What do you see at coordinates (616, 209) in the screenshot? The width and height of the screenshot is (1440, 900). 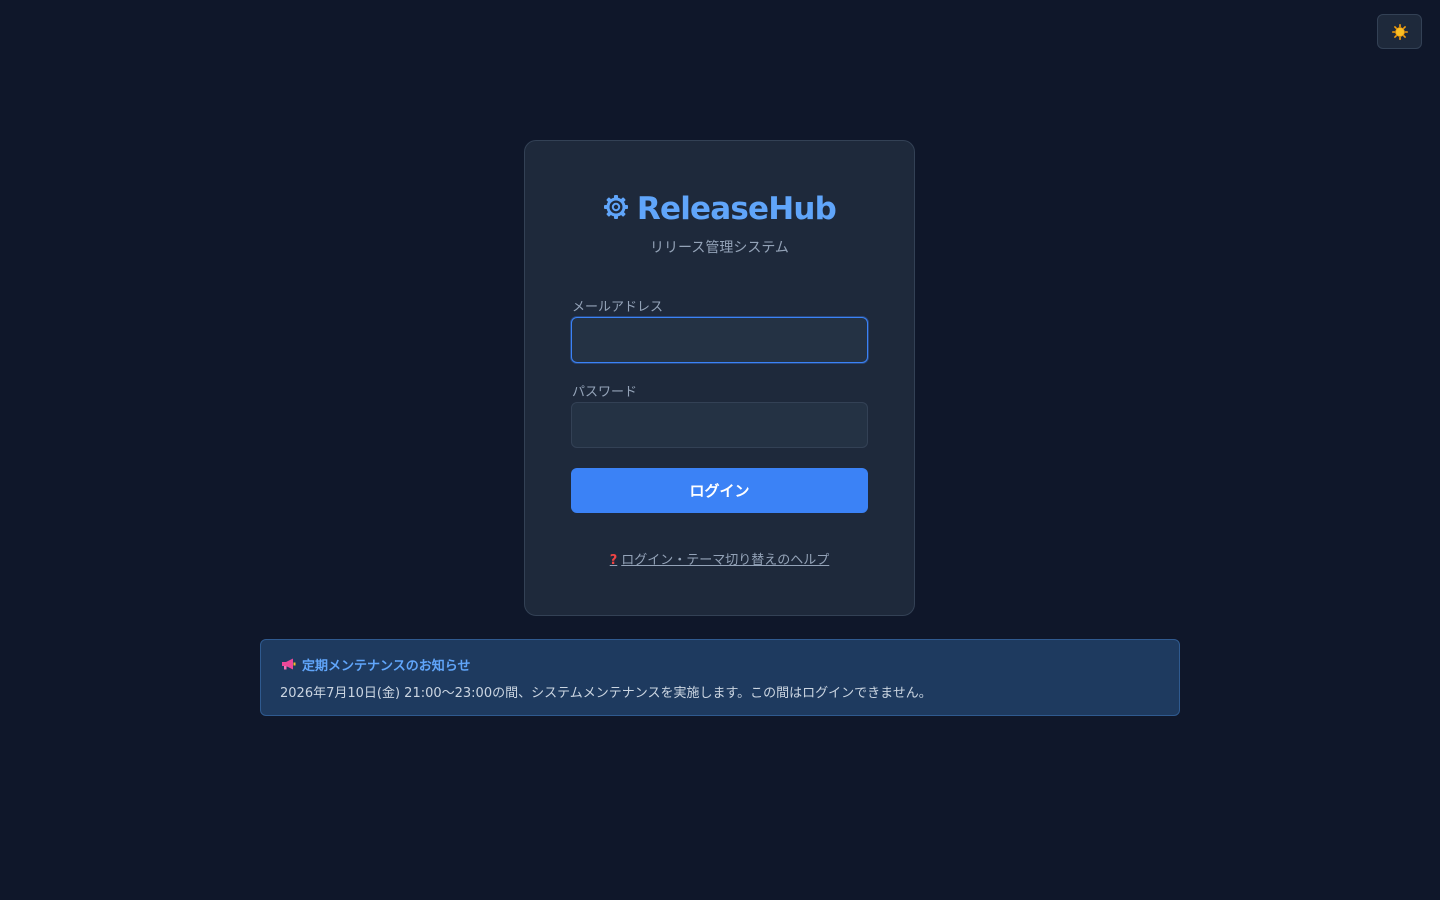 I see `gear-icon` at bounding box center [616, 209].